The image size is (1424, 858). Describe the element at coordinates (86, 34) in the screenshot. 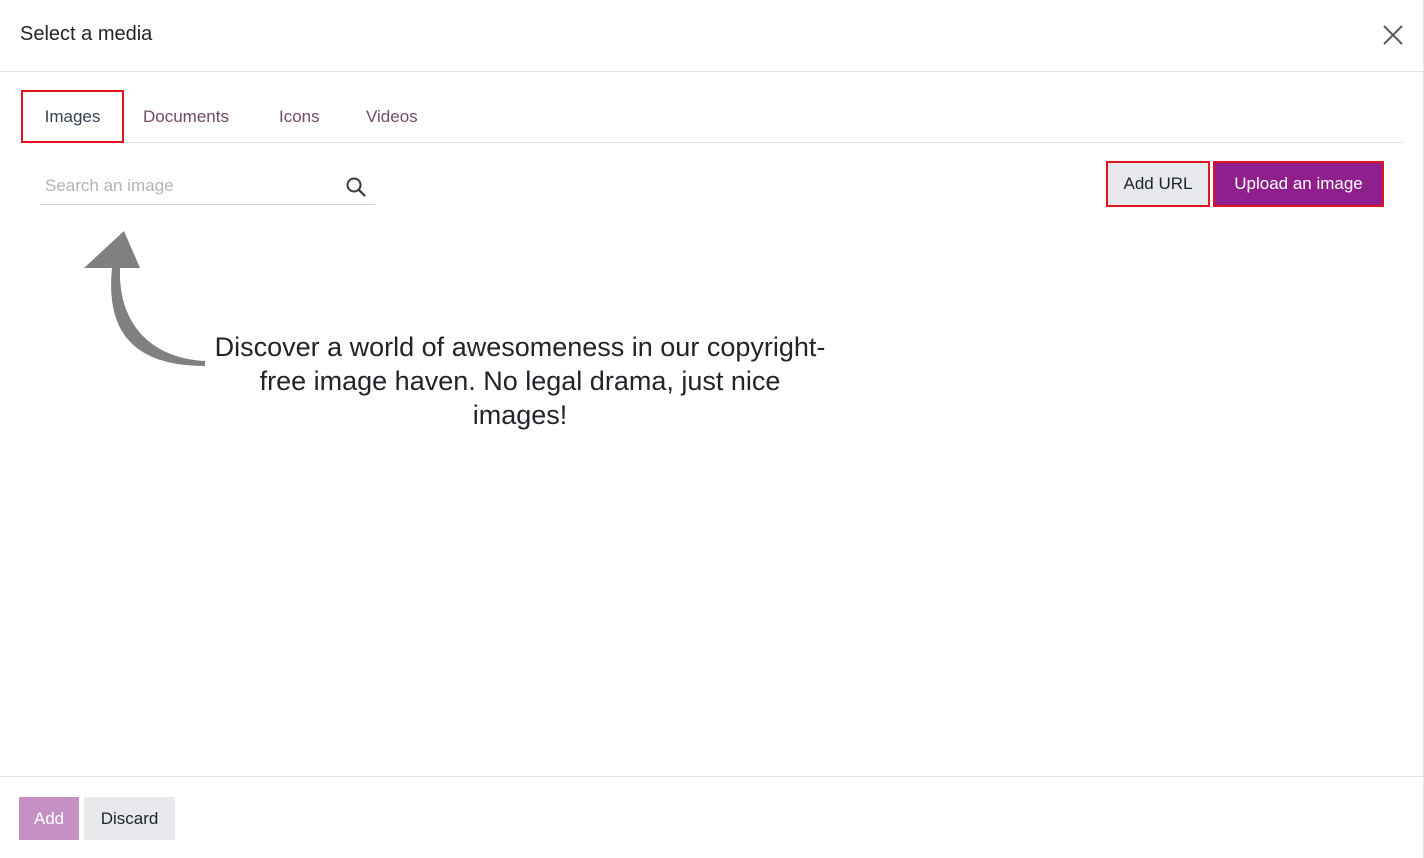

I see `dialog-title: Select a media` at that location.